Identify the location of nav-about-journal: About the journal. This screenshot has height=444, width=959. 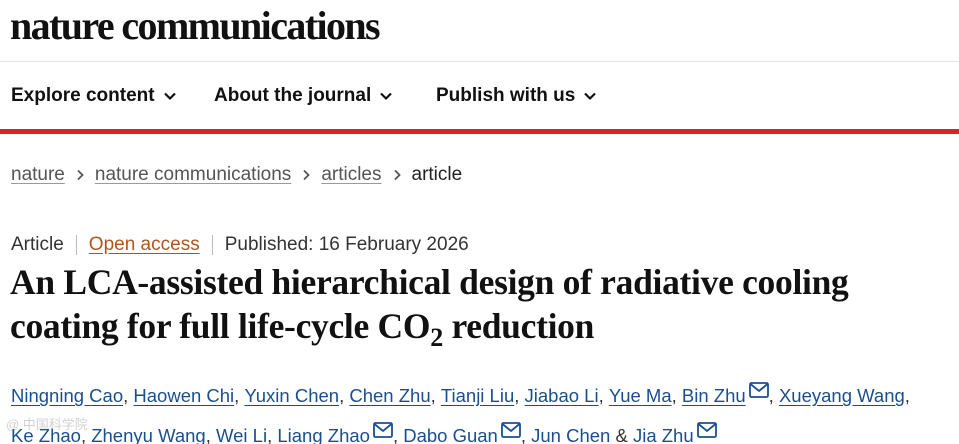
(303, 96).